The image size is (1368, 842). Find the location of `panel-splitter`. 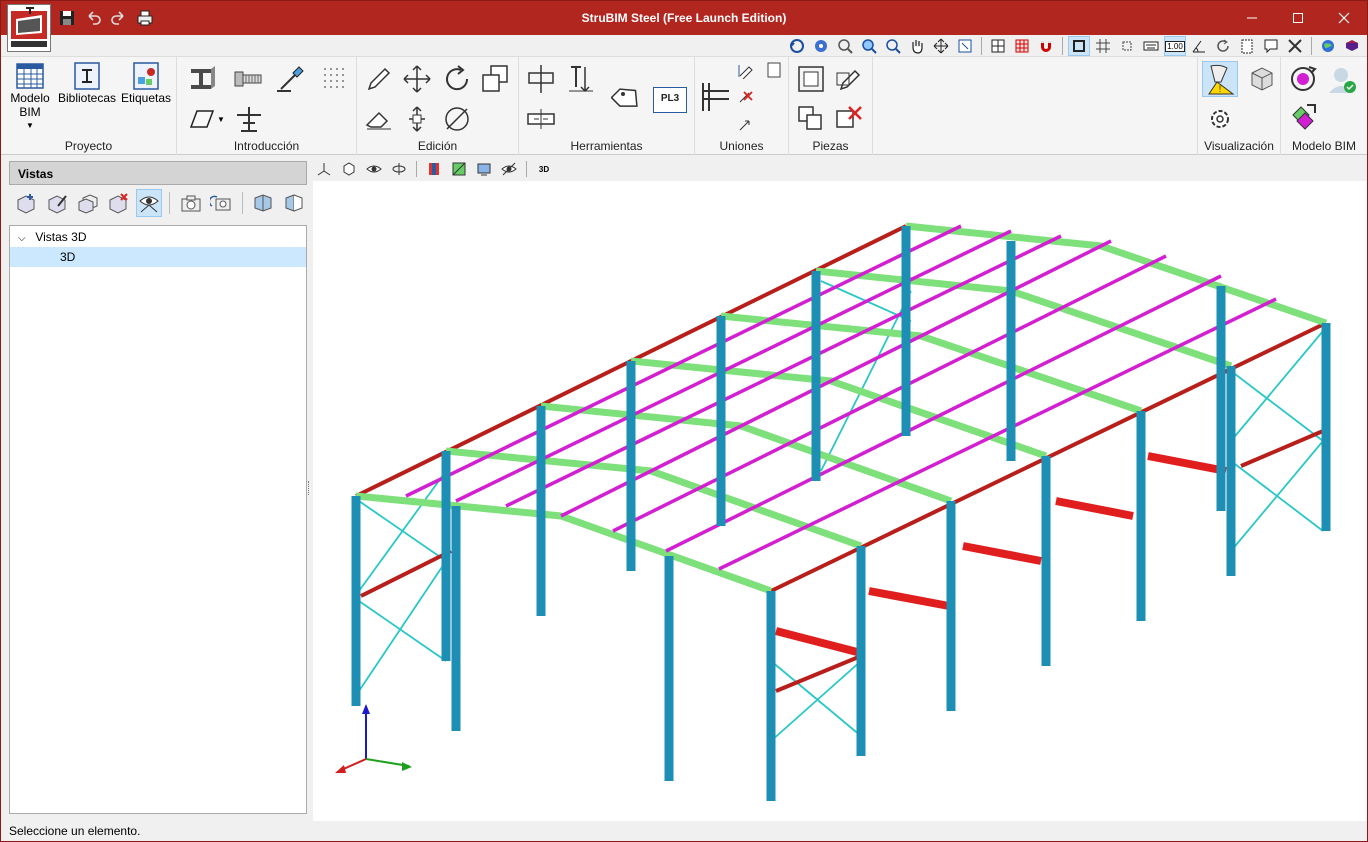

panel-splitter is located at coordinates (309, 488).